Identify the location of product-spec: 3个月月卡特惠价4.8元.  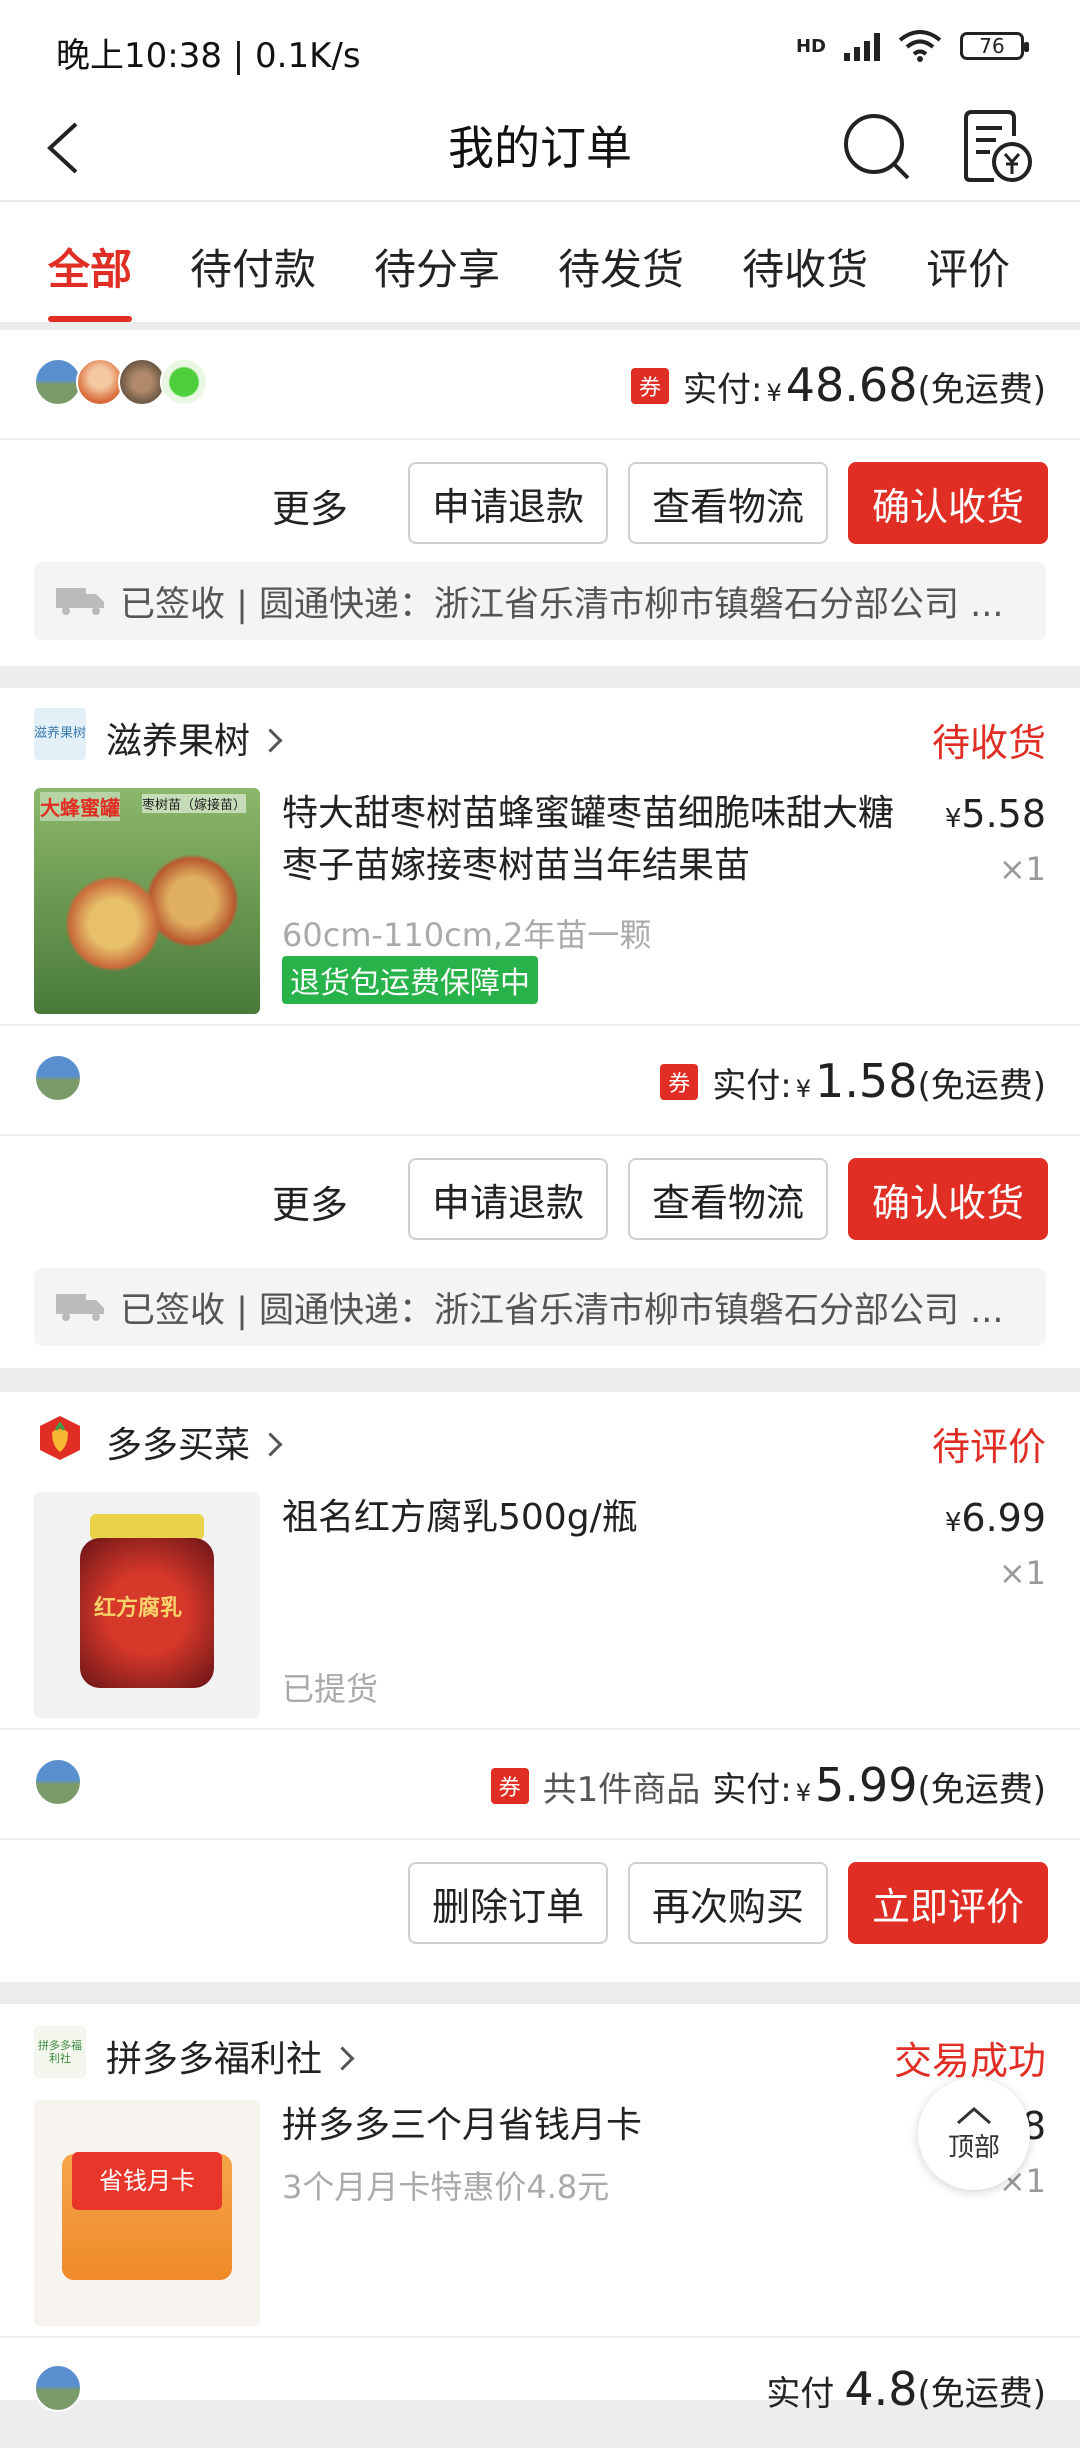
(446, 2187).